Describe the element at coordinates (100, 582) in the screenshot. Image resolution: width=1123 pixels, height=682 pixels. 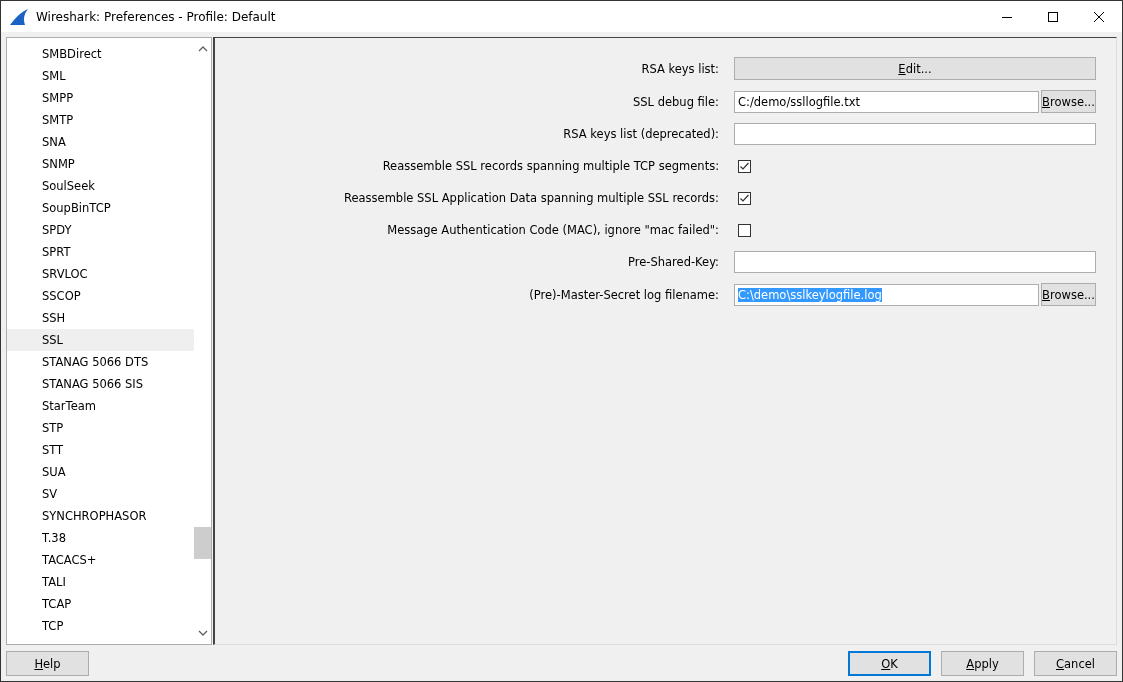
I see `protocol-item: TALI` at that location.